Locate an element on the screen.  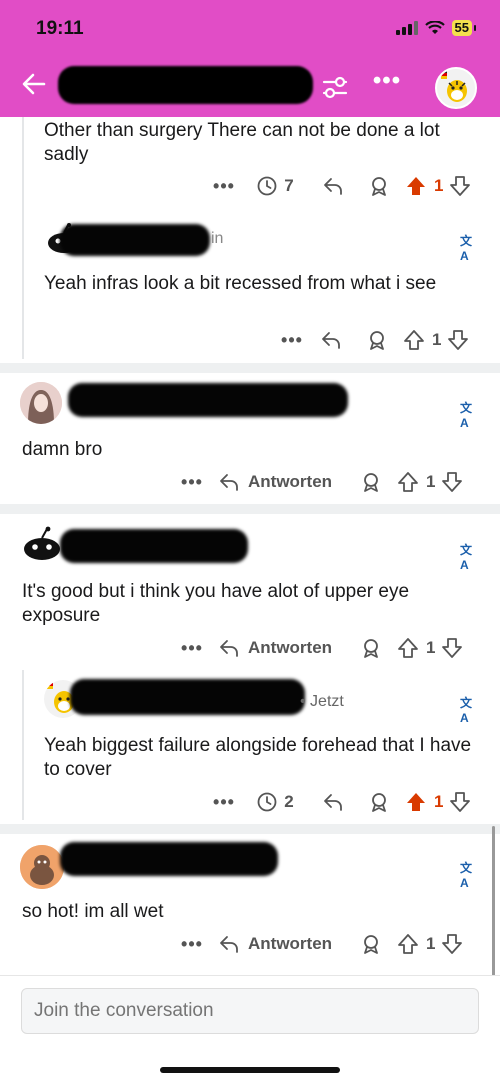
comment-time: • Jetzt is located at coordinates (322, 701).